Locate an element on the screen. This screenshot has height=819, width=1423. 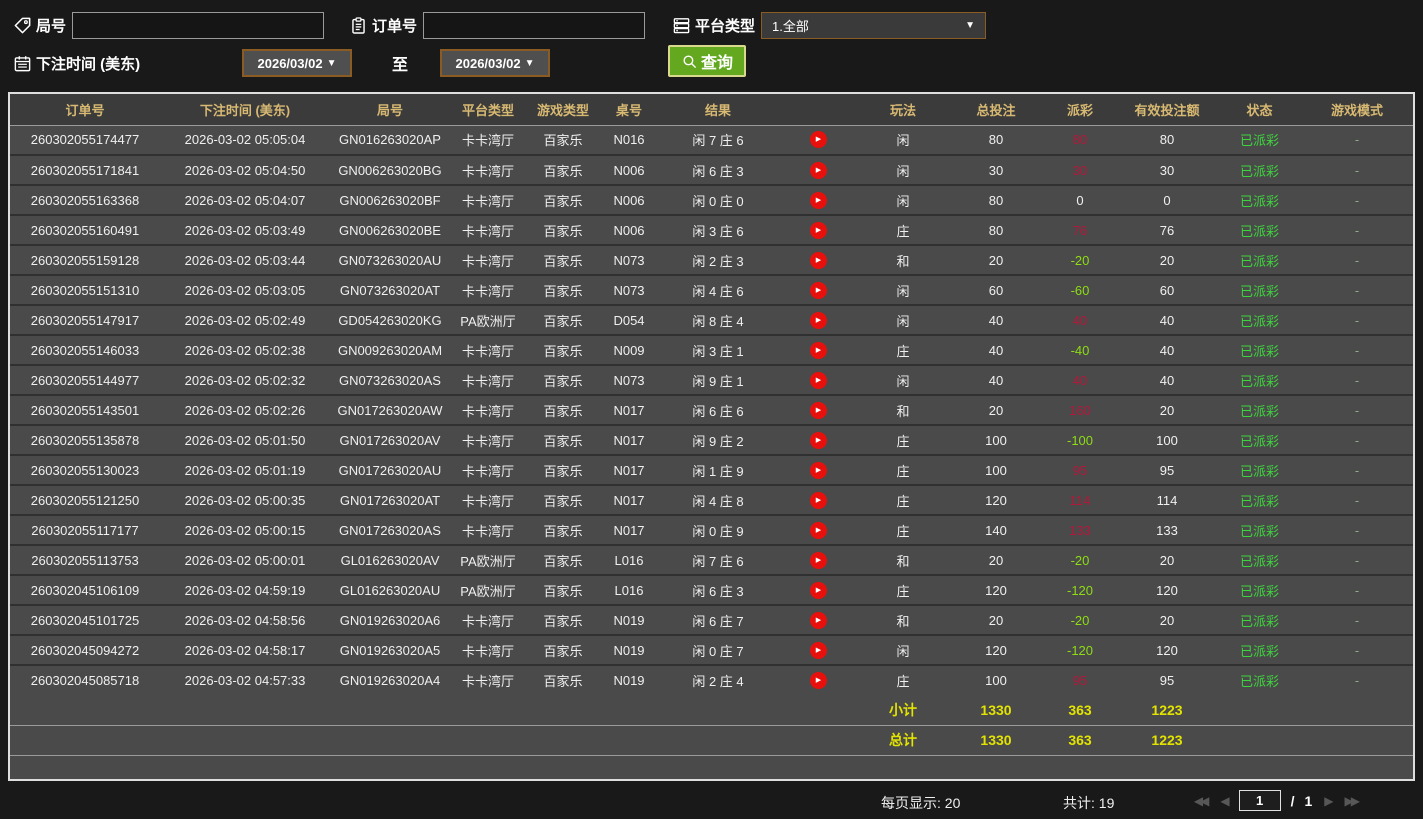
result-cell: 闲 4 庄 8 is located at coordinates (718, 501).